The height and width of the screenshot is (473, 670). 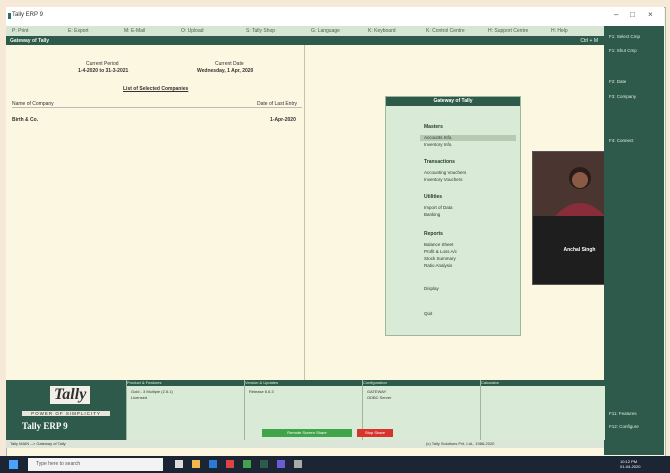 What do you see at coordinates (445, 172) in the screenshot?
I see `menu-item-accounting-vouchers: Accounting Vouchers` at bounding box center [445, 172].